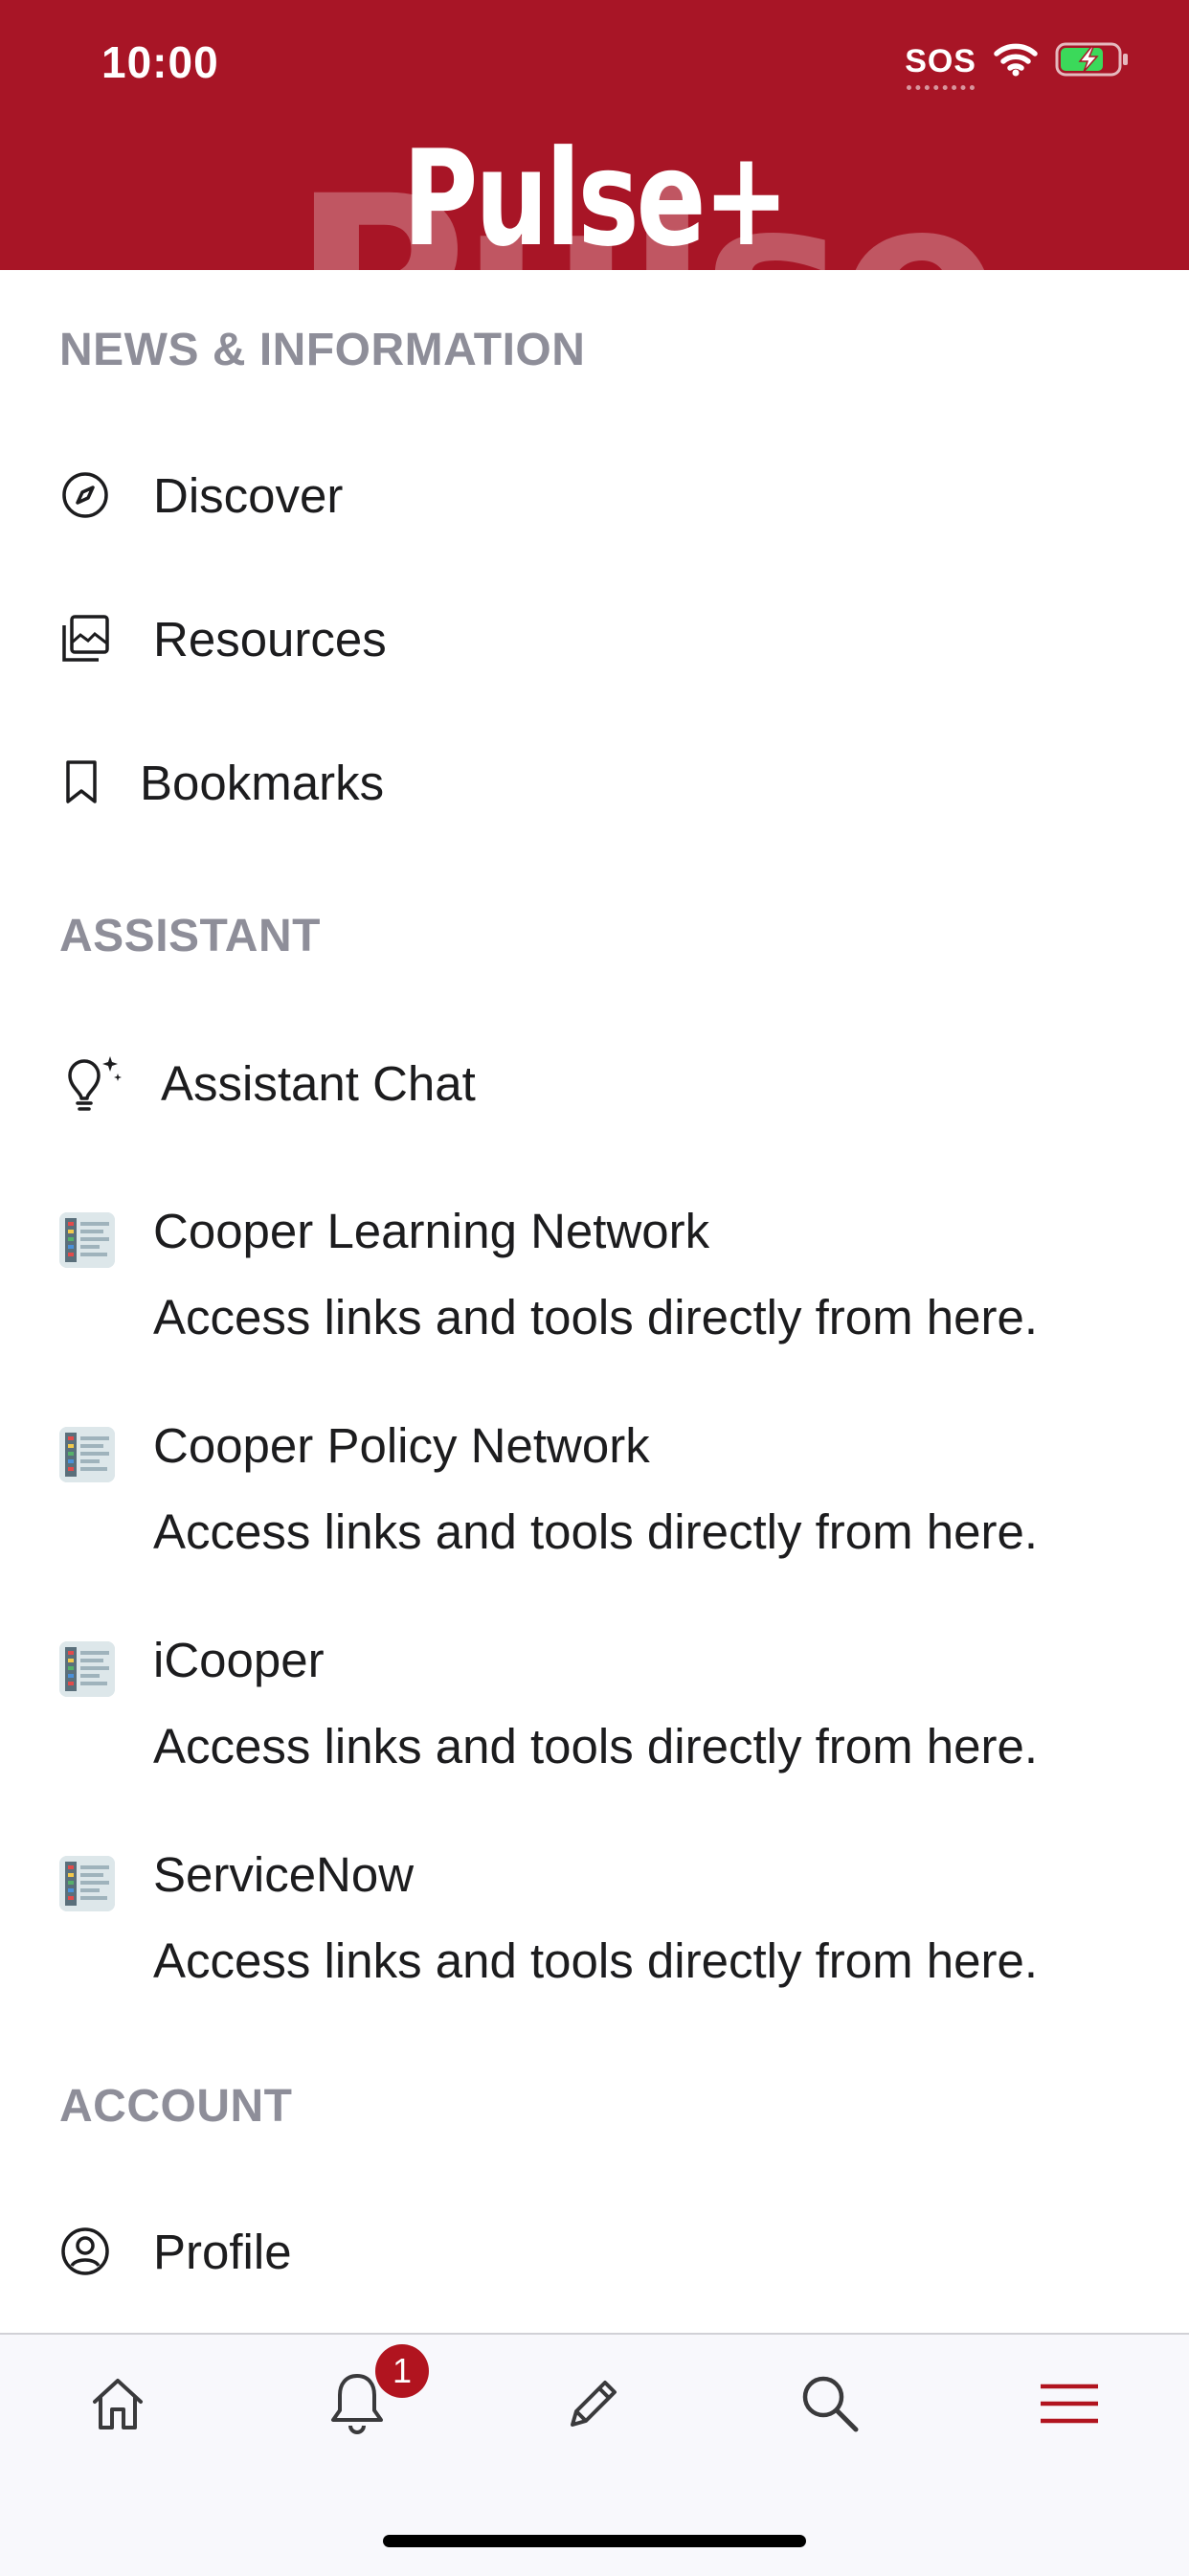 The height and width of the screenshot is (2576, 1189). Describe the element at coordinates (284, 1874) in the screenshot. I see `app-link-title: ServiceNow` at that location.